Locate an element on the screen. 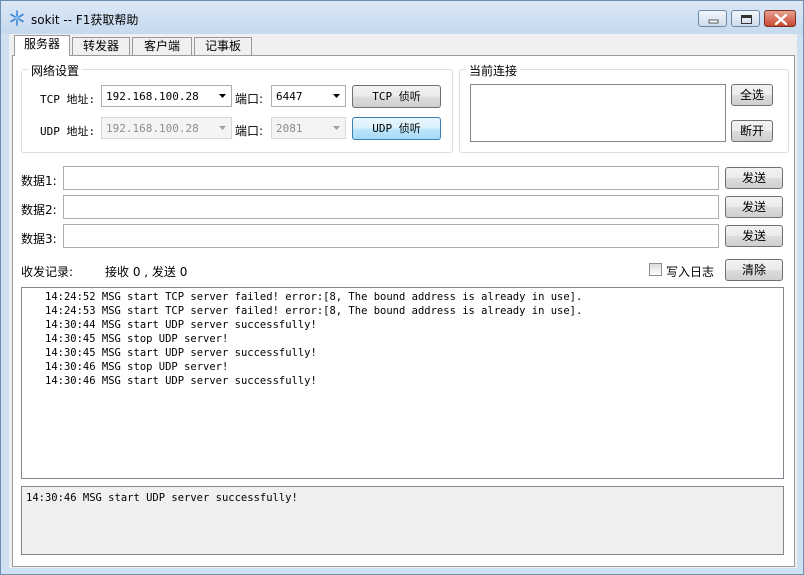 This screenshot has width=804, height=575. tab-client: 客户端 is located at coordinates (162, 46).